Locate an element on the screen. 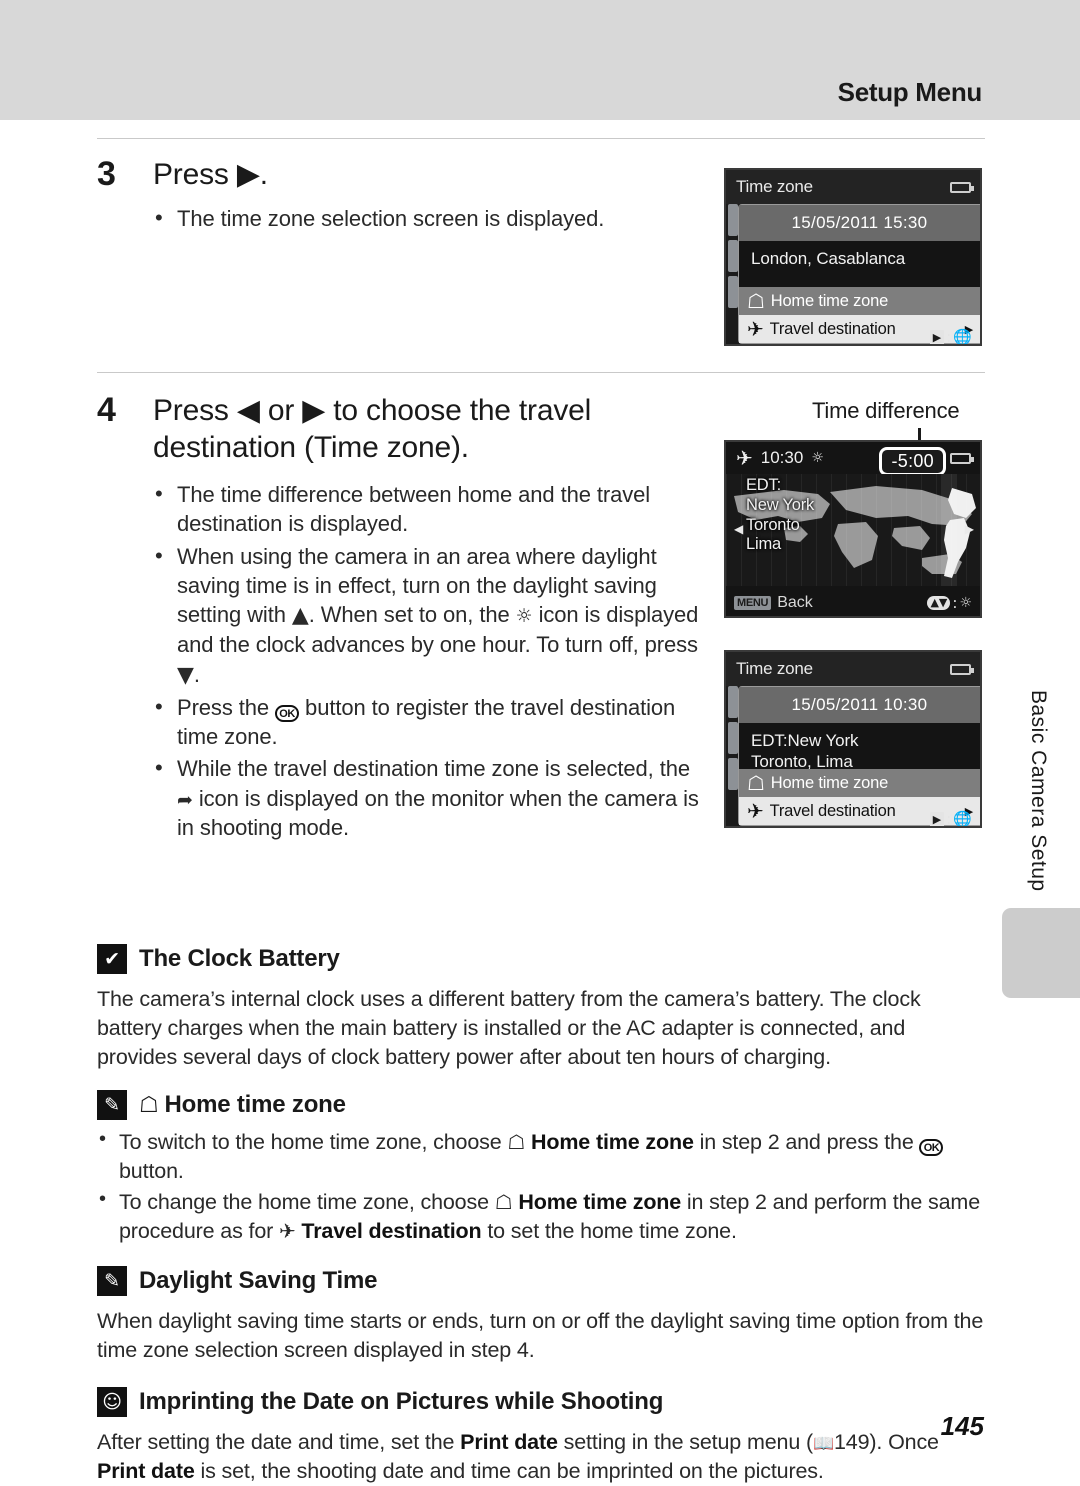 The image size is (1080, 1486). chapter-tab-marker is located at coordinates (1041, 953).